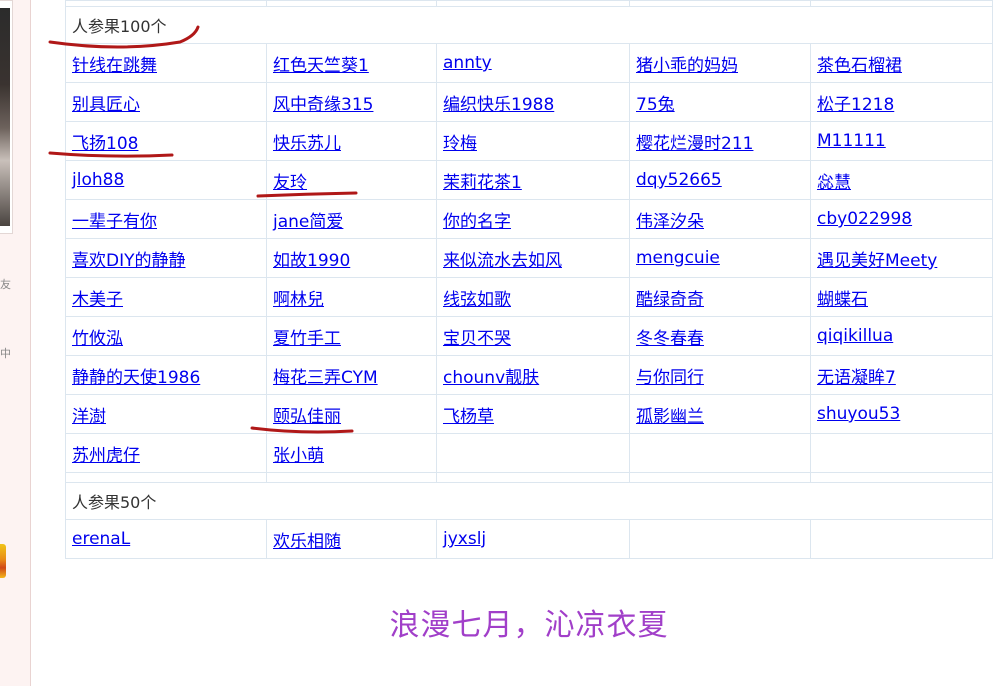 This screenshot has width=997, height=686. What do you see at coordinates (720, 414) in the screenshot?
I see `table-cell: 孤影幽兰` at bounding box center [720, 414].